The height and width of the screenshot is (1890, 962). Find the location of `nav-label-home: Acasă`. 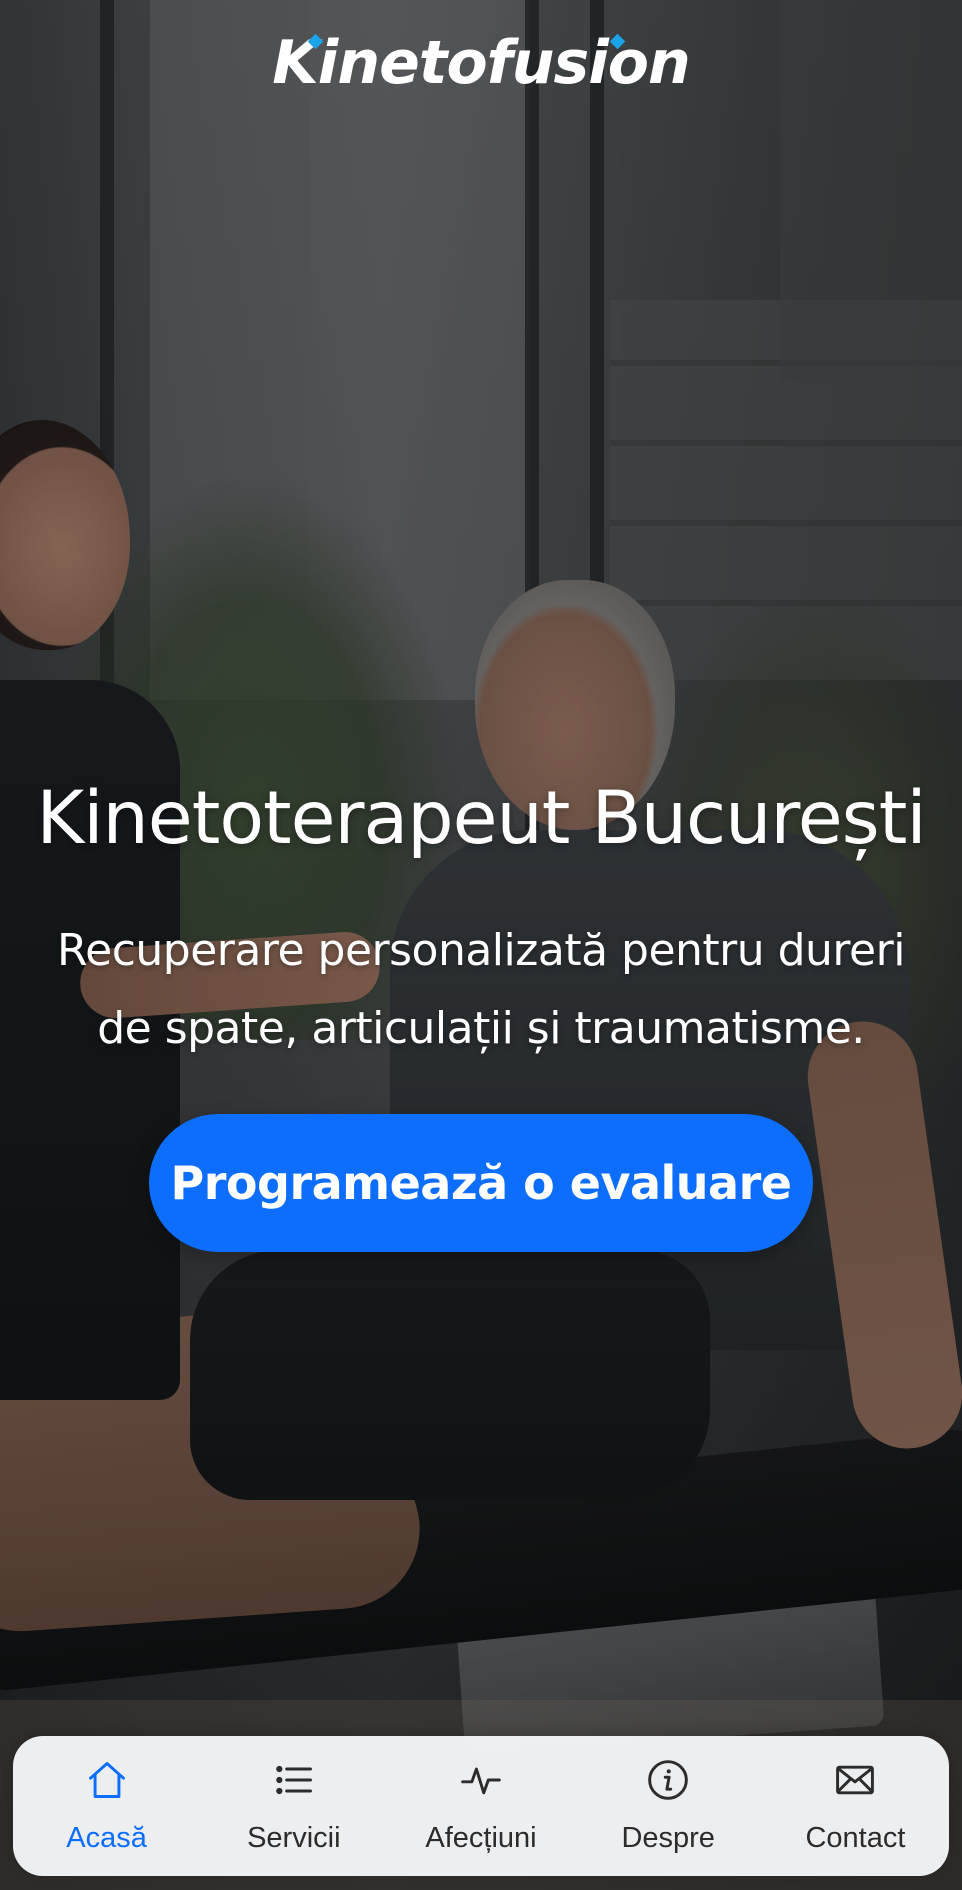

nav-label-home: Acasă is located at coordinates (106, 1838).